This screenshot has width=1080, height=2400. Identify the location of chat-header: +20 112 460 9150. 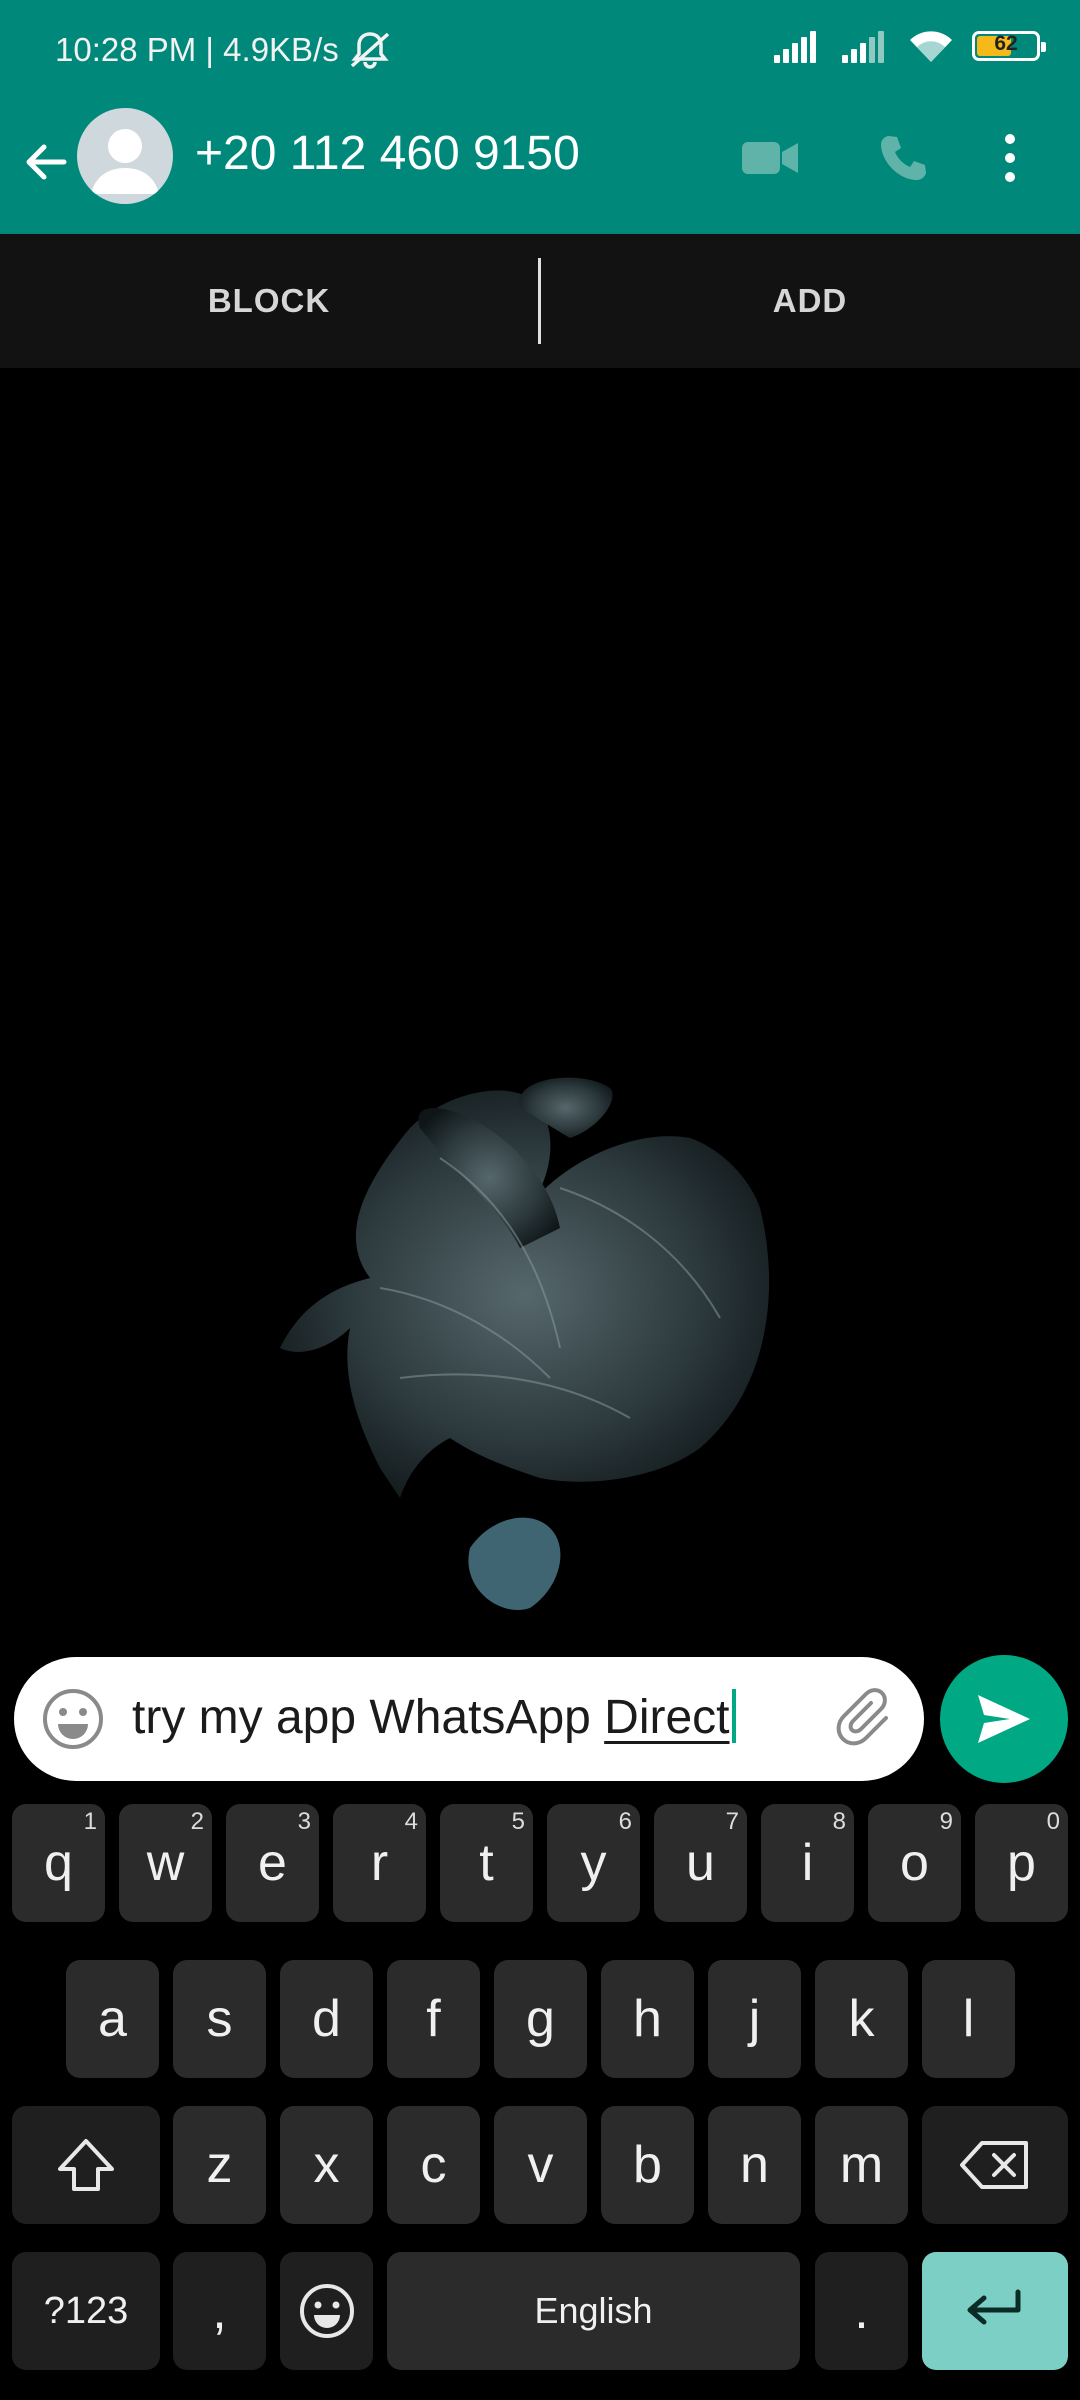
(540, 169).